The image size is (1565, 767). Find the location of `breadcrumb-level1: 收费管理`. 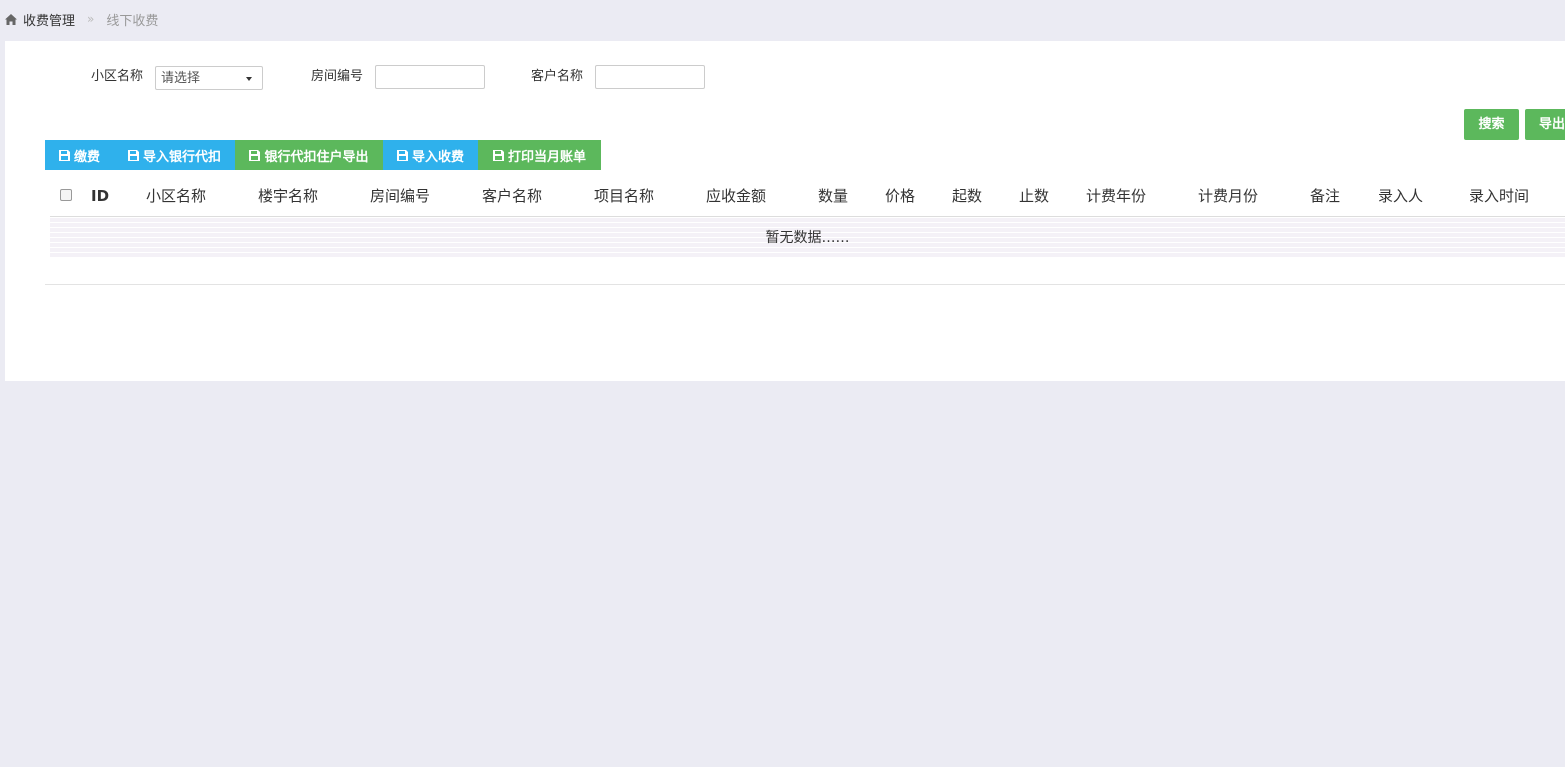

breadcrumb-level1: 收费管理 is located at coordinates (49, 19).